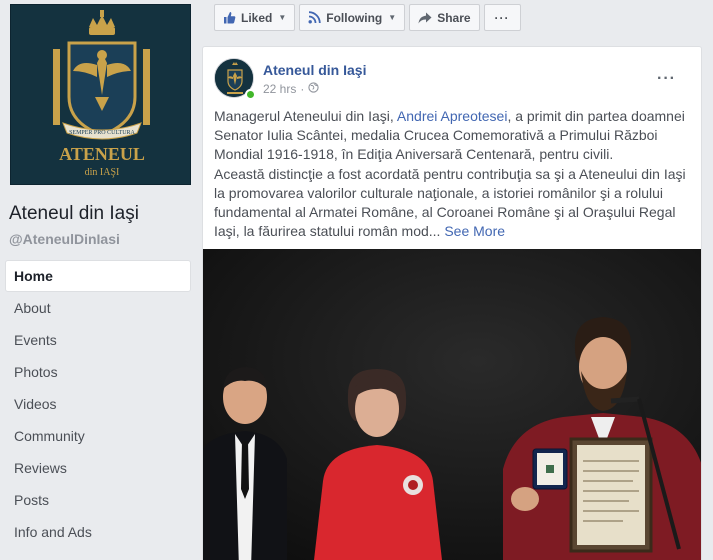  I want to click on post-timestamp: 22 hrs, so click(279, 89).